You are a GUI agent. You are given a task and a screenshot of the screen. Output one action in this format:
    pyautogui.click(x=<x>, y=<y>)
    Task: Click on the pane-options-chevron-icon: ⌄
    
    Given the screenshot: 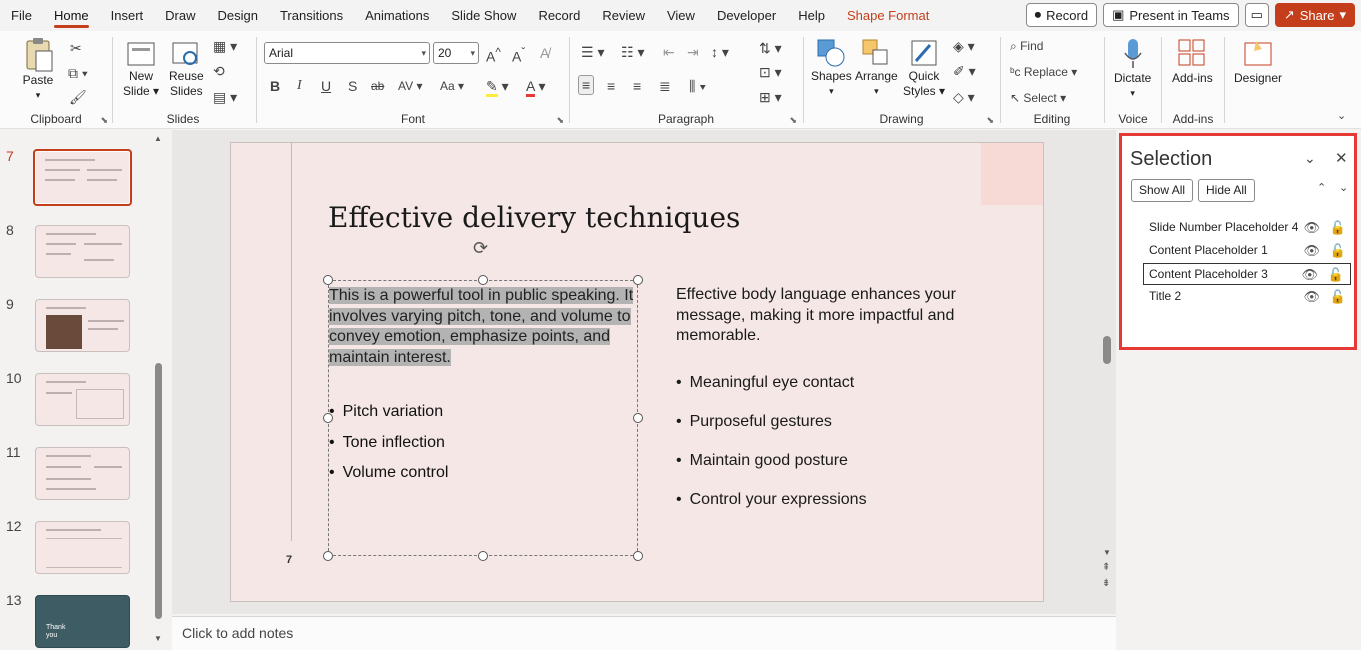 What is the action you would take?
    pyautogui.click(x=1310, y=158)
    